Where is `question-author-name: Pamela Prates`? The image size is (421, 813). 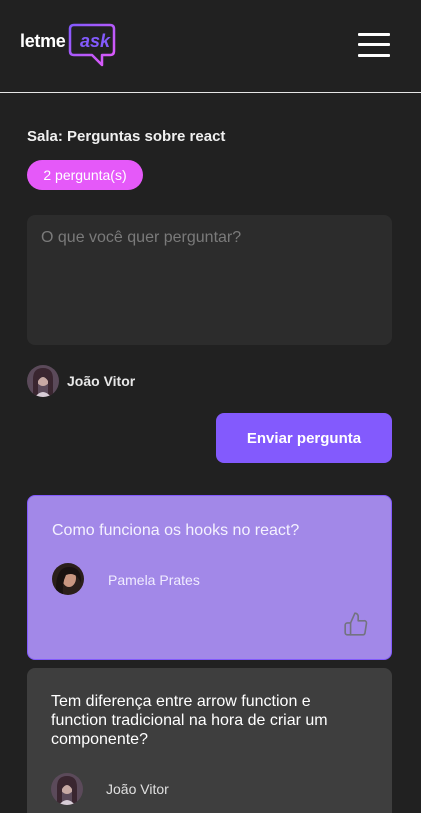
question-author-name: Pamela Prates is located at coordinates (154, 580).